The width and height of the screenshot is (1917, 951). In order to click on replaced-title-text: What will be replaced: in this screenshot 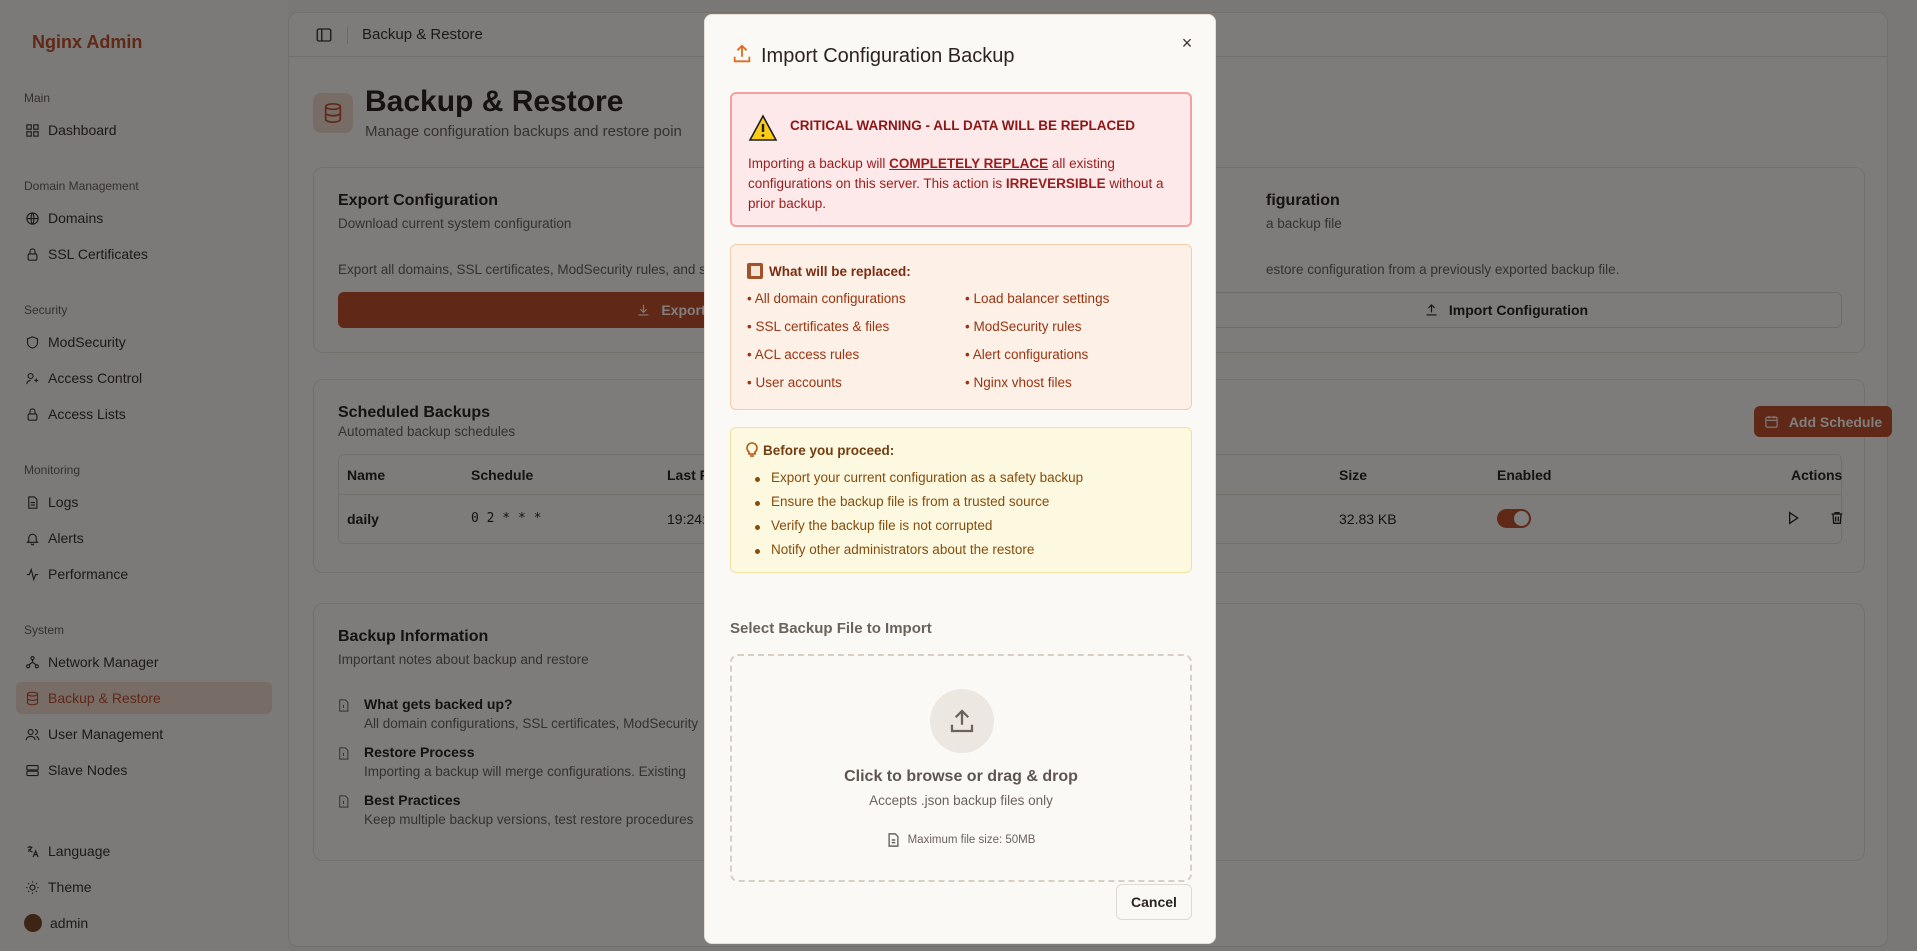, I will do `click(840, 271)`.